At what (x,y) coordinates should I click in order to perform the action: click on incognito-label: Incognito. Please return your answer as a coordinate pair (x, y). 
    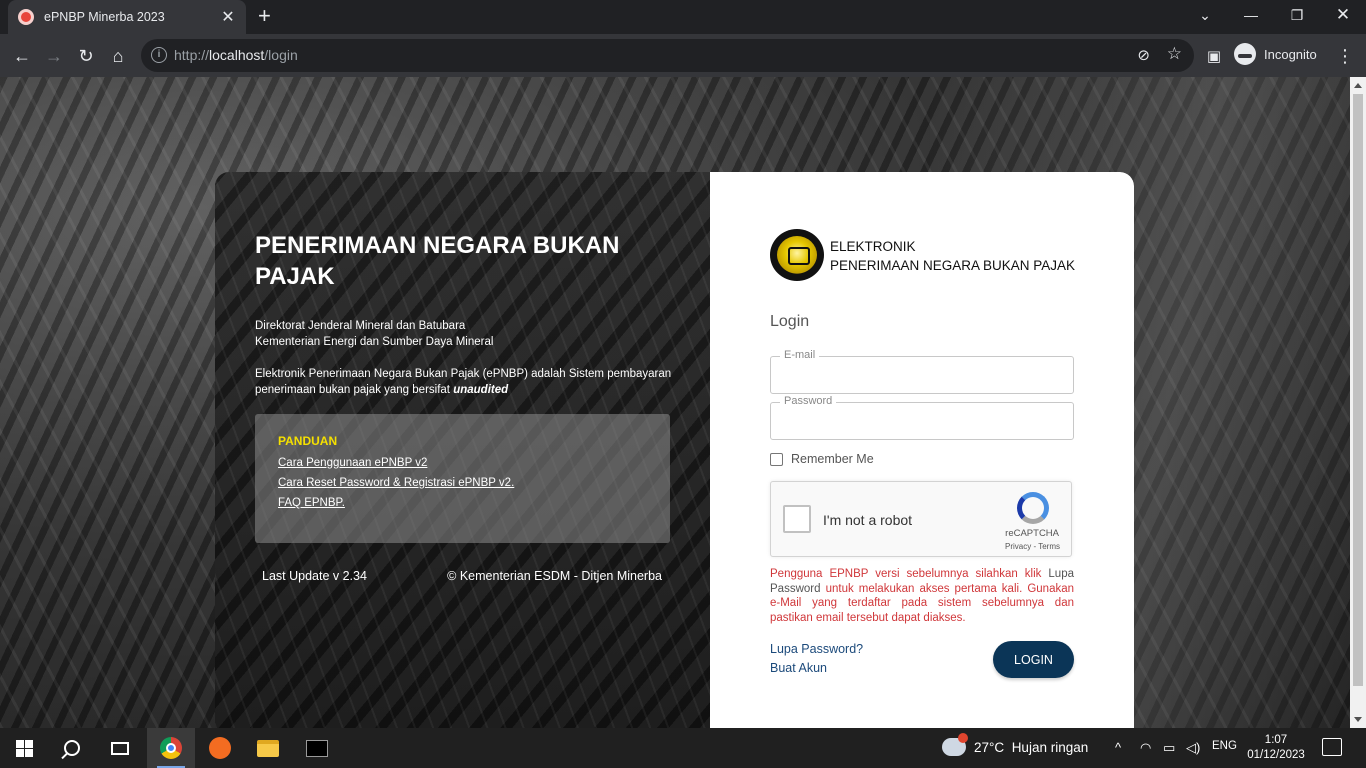
    Looking at the image, I should click on (1290, 54).